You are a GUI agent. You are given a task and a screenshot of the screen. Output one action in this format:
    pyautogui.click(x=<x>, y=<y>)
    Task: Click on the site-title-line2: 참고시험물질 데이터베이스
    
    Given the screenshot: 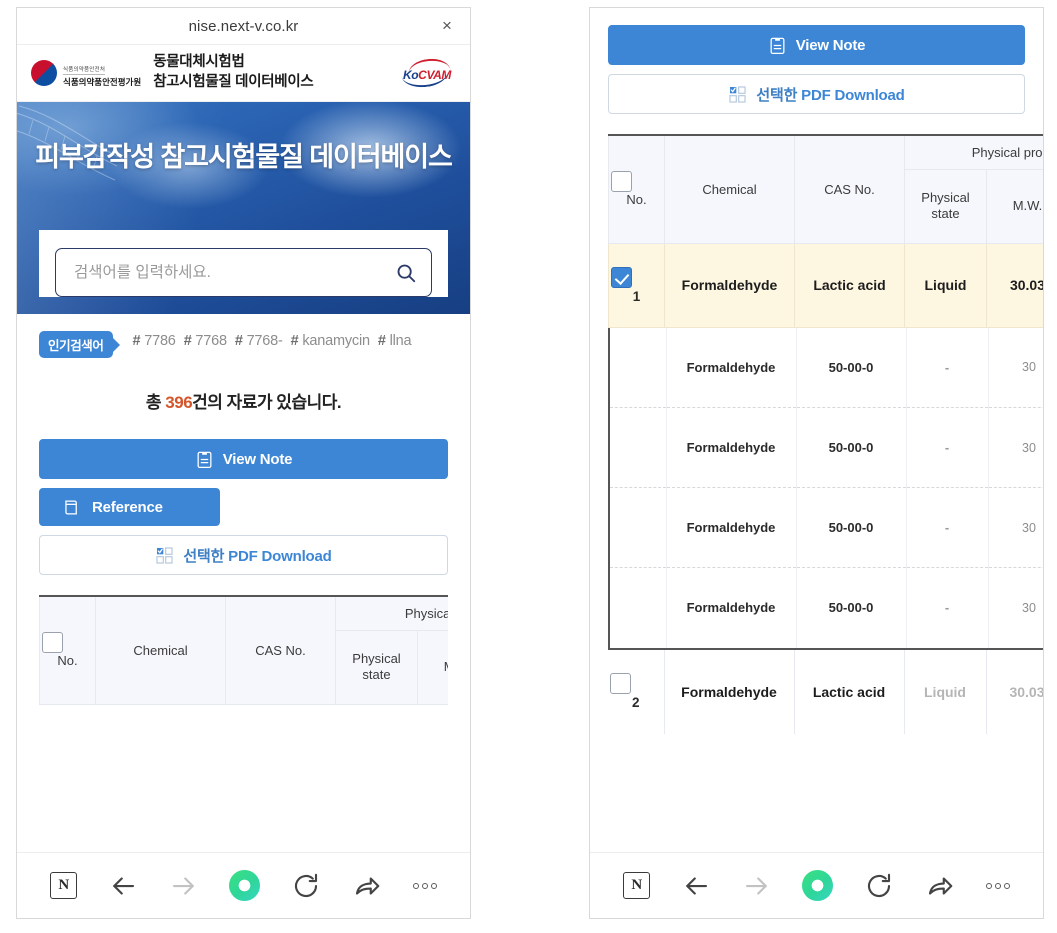 What is the action you would take?
    pyautogui.click(x=233, y=82)
    